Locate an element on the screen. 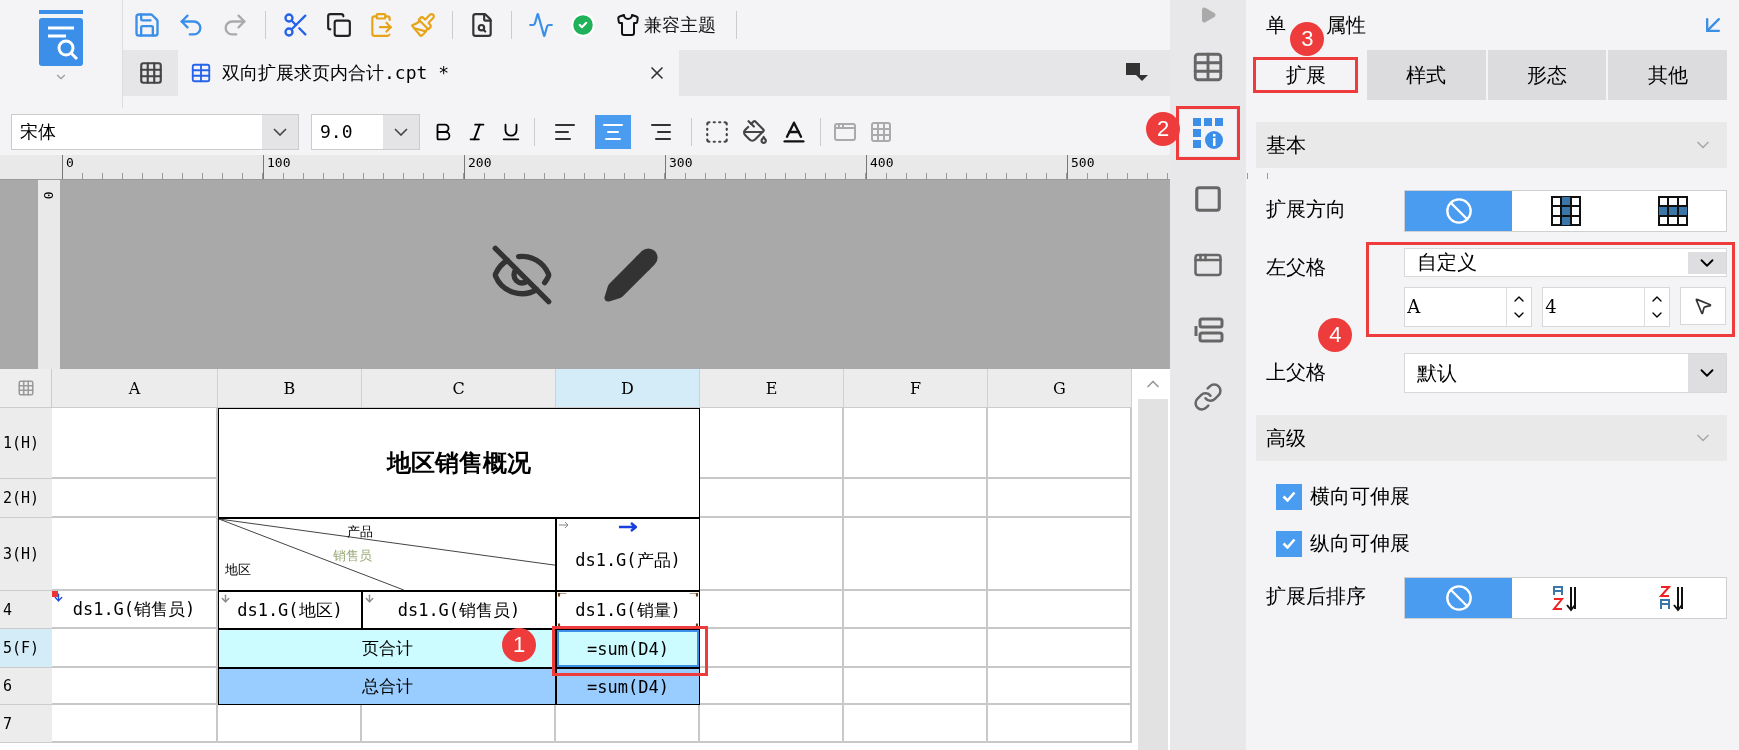 The width and height of the screenshot is (1739, 750). shirt-icon is located at coordinates (628, 25).